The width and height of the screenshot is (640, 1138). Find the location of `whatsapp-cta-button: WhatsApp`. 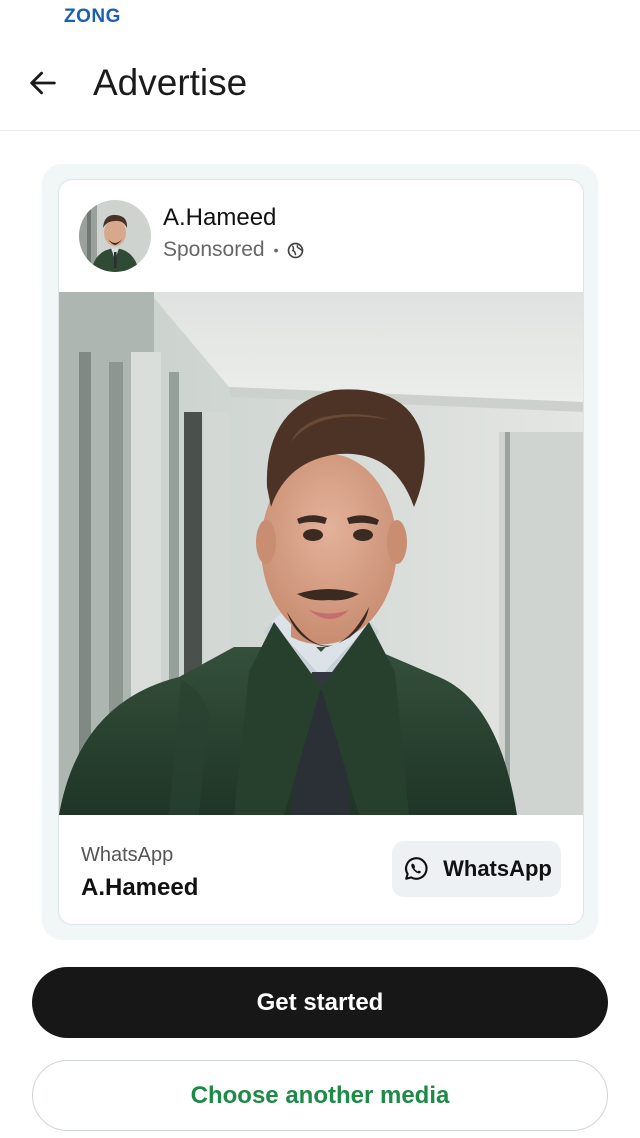

whatsapp-cta-button: WhatsApp is located at coordinates (476, 869).